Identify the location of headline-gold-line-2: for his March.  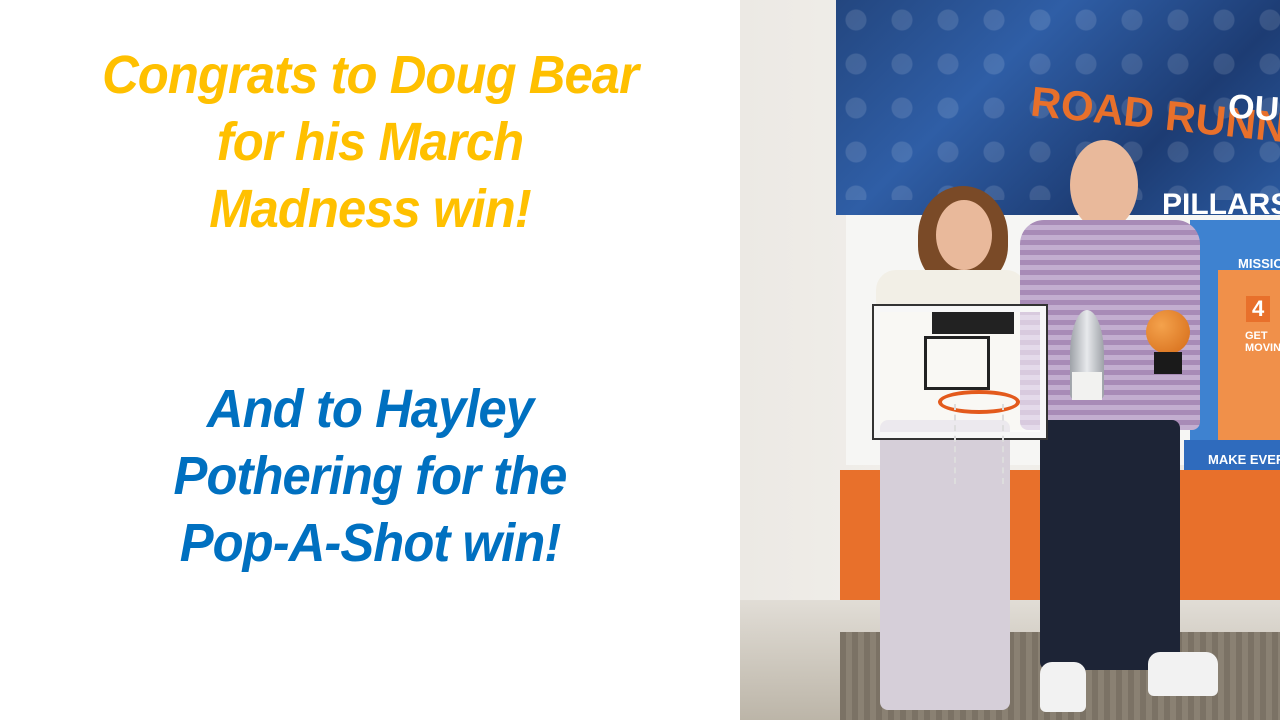
(370, 142).